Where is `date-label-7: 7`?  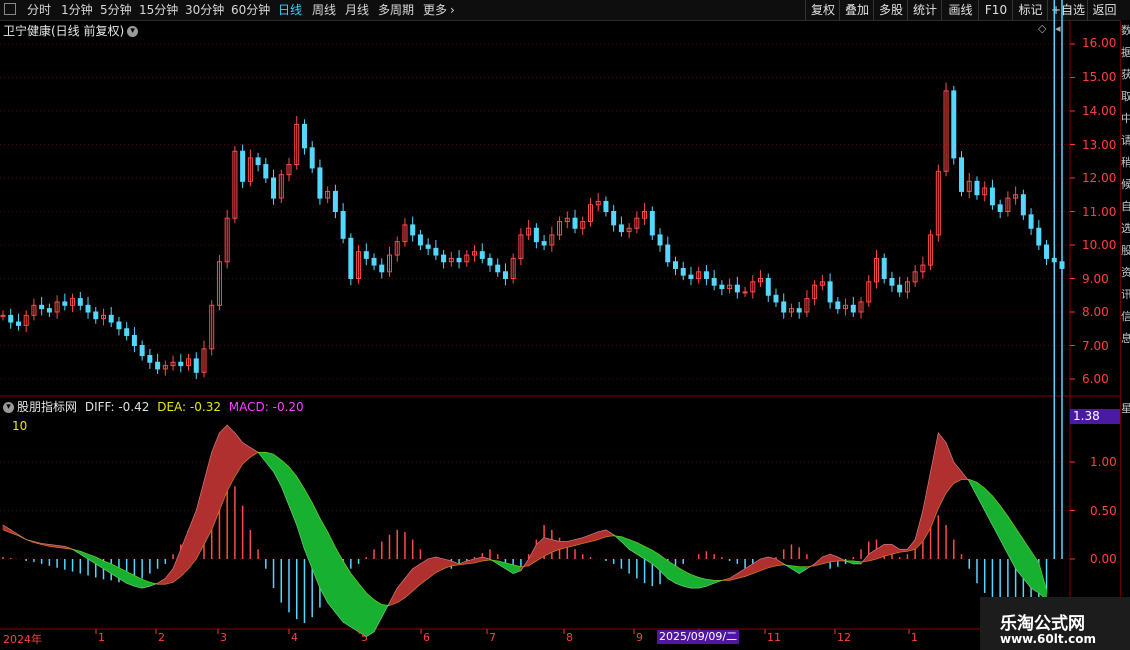 date-label-7: 7 is located at coordinates (492, 637).